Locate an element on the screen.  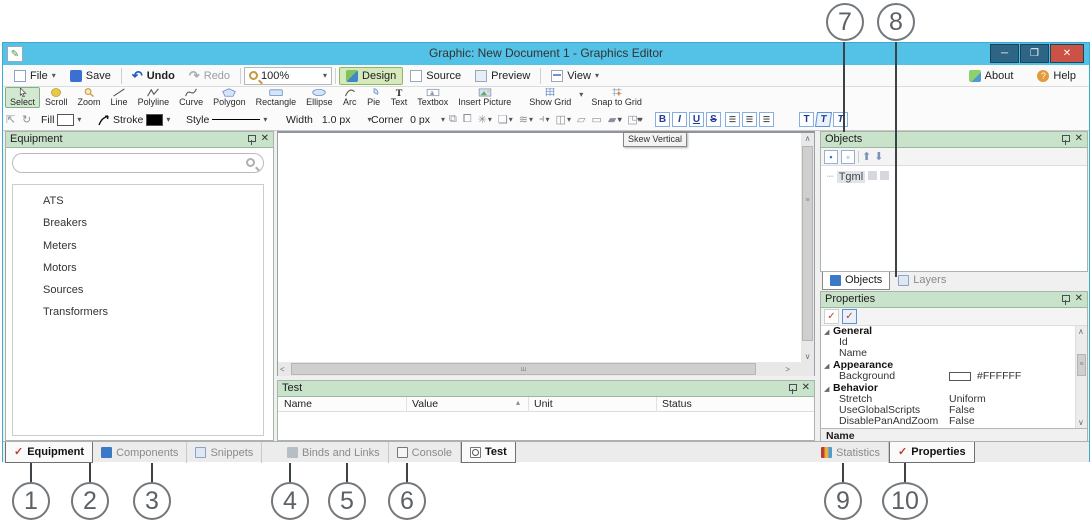
tool-text: T Text is located at coordinates (399, 97).